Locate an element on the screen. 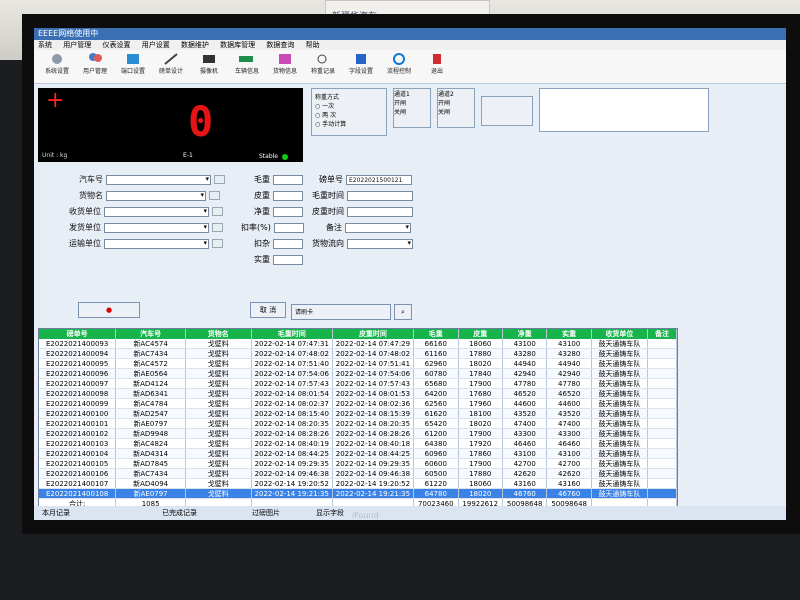  deduct-rate-field is located at coordinates (288, 227).